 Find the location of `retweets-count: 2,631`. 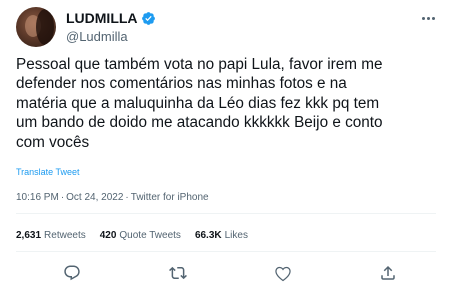

retweets-count: 2,631 is located at coordinates (29, 235).